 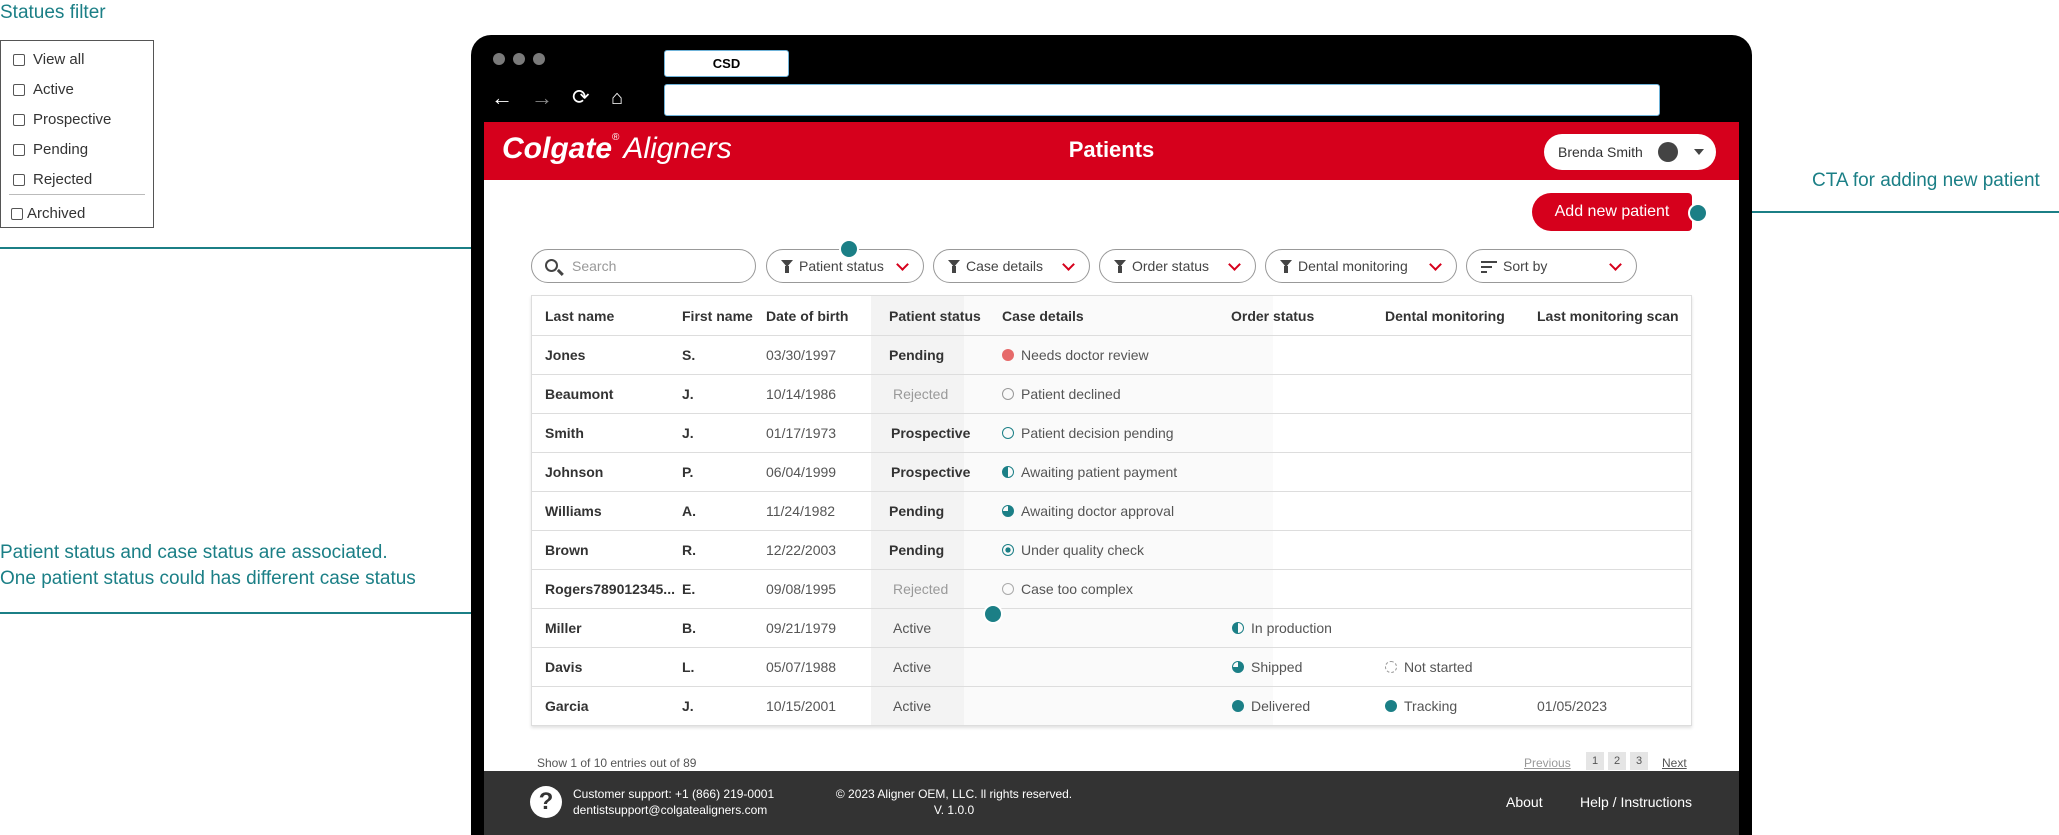 I want to click on window-minimize-dot, so click(x=519, y=59).